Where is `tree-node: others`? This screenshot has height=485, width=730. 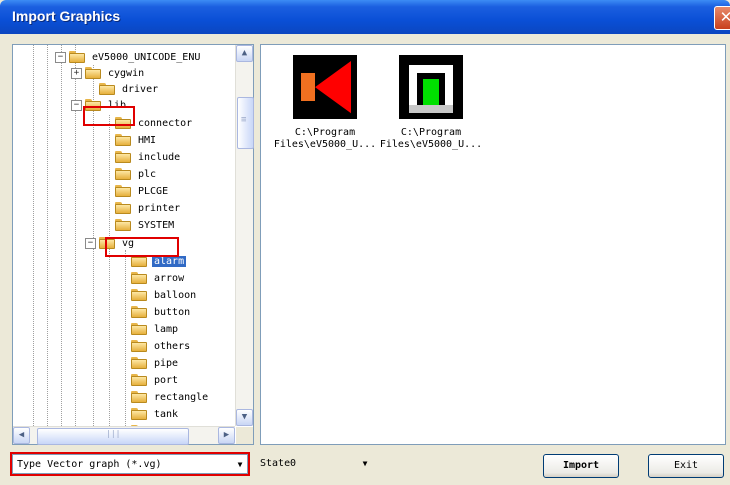 tree-node: others is located at coordinates (161, 346).